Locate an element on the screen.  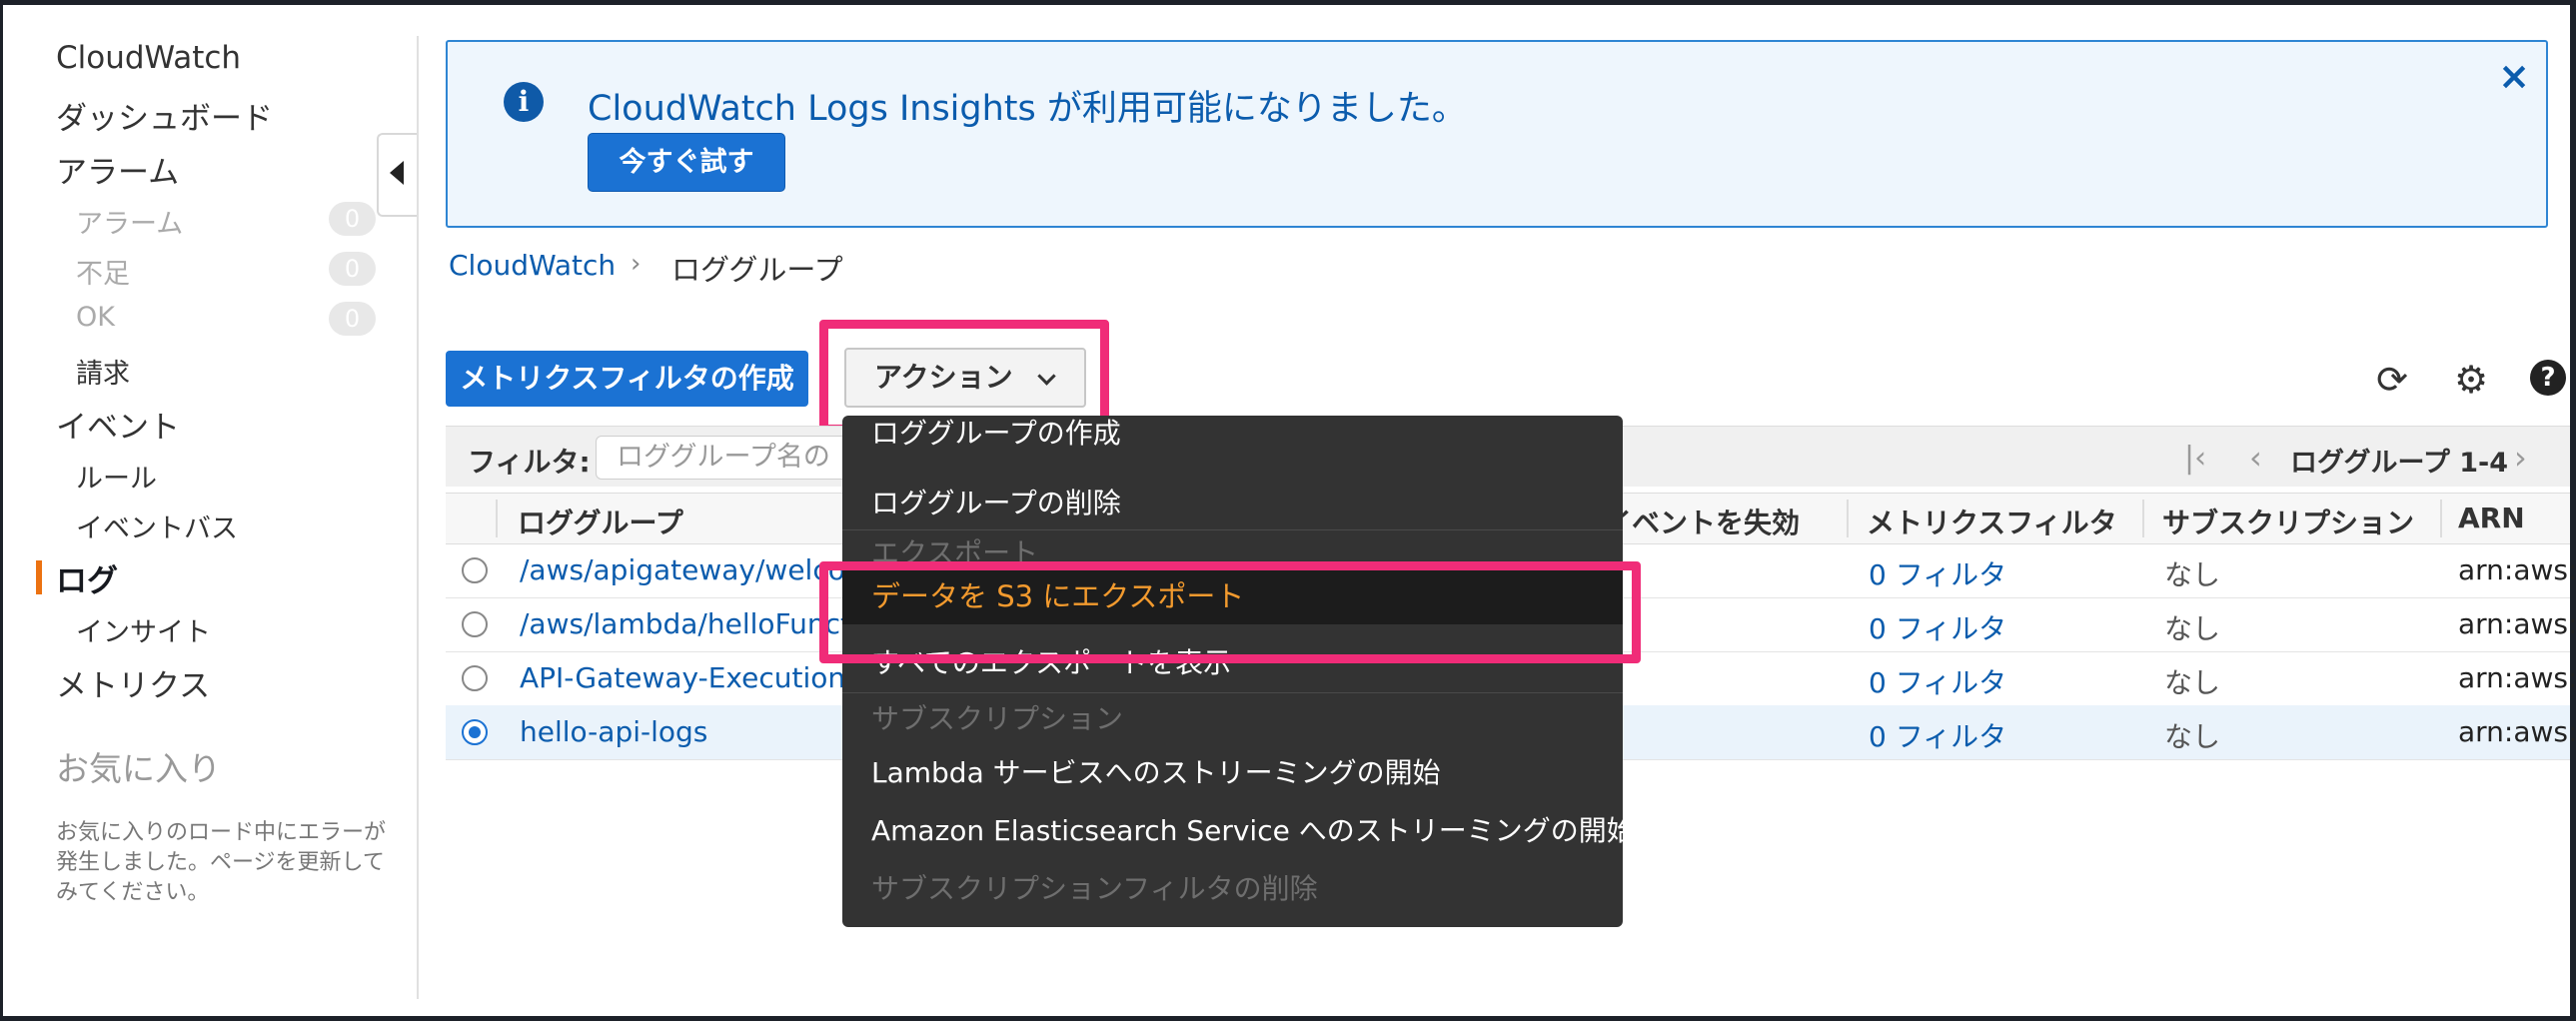
sidebar-item-ok: OK is located at coordinates (95, 317).